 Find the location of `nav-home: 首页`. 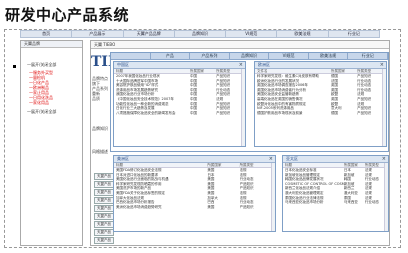

nav-home: 首页 is located at coordinates (47, 34).